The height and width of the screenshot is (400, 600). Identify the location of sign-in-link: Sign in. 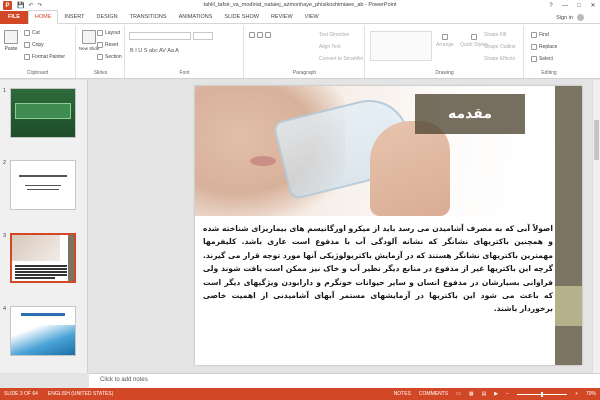
(564, 18).